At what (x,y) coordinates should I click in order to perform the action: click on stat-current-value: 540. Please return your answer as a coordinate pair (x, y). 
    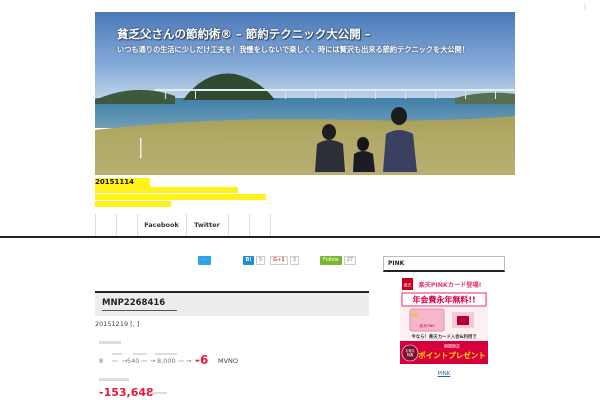
    Looking at the image, I should click on (133, 361).